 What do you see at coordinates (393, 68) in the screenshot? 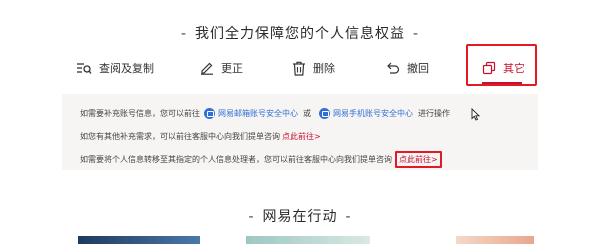
I see `undo-icon` at bounding box center [393, 68].